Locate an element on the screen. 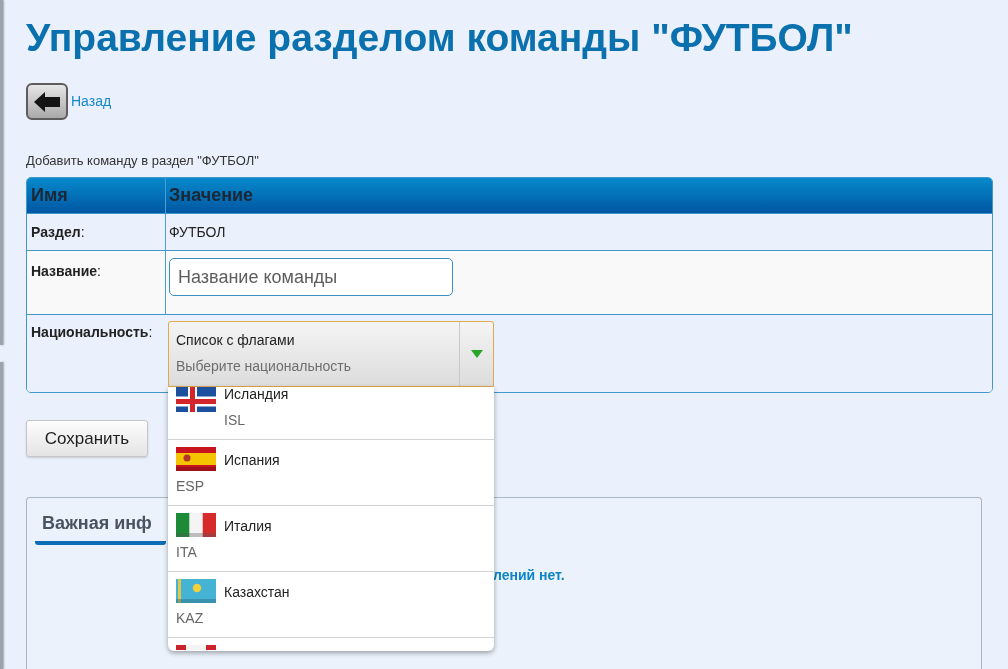 This screenshot has height=669, width=1008. arrow-left-icon is located at coordinates (47, 101).